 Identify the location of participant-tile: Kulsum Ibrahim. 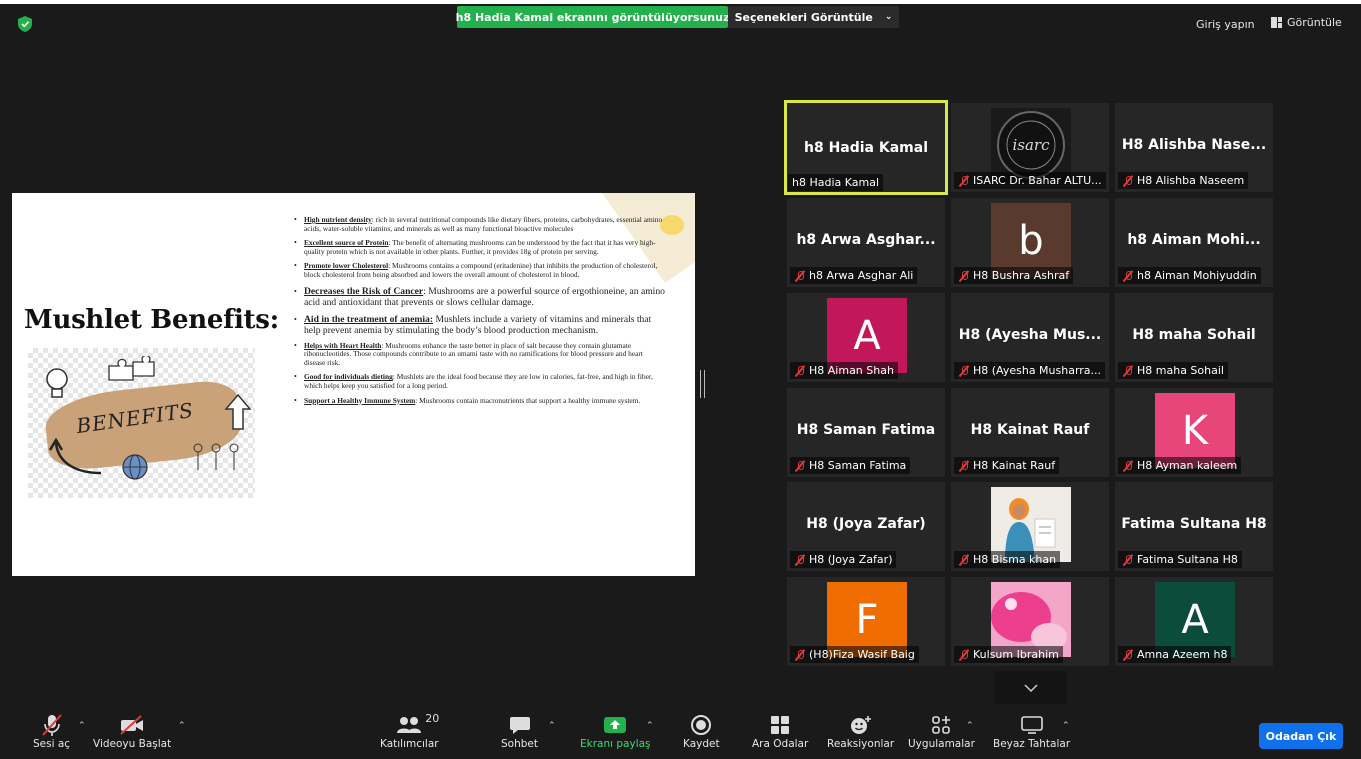
(1030, 621).